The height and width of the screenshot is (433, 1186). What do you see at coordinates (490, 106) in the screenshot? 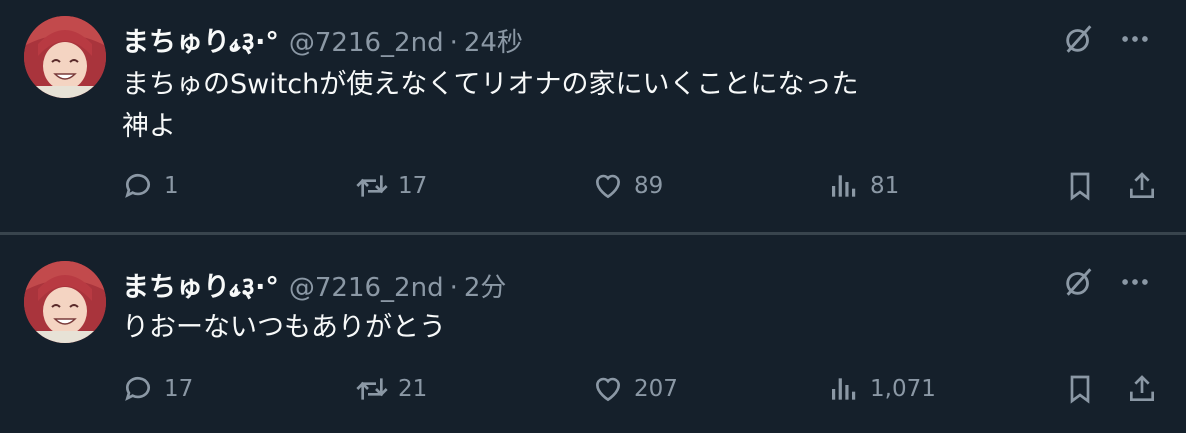
I see `tweet-text: まちゅのSwitchが使えなくてリオナの家にいくことになった 神よ` at bounding box center [490, 106].